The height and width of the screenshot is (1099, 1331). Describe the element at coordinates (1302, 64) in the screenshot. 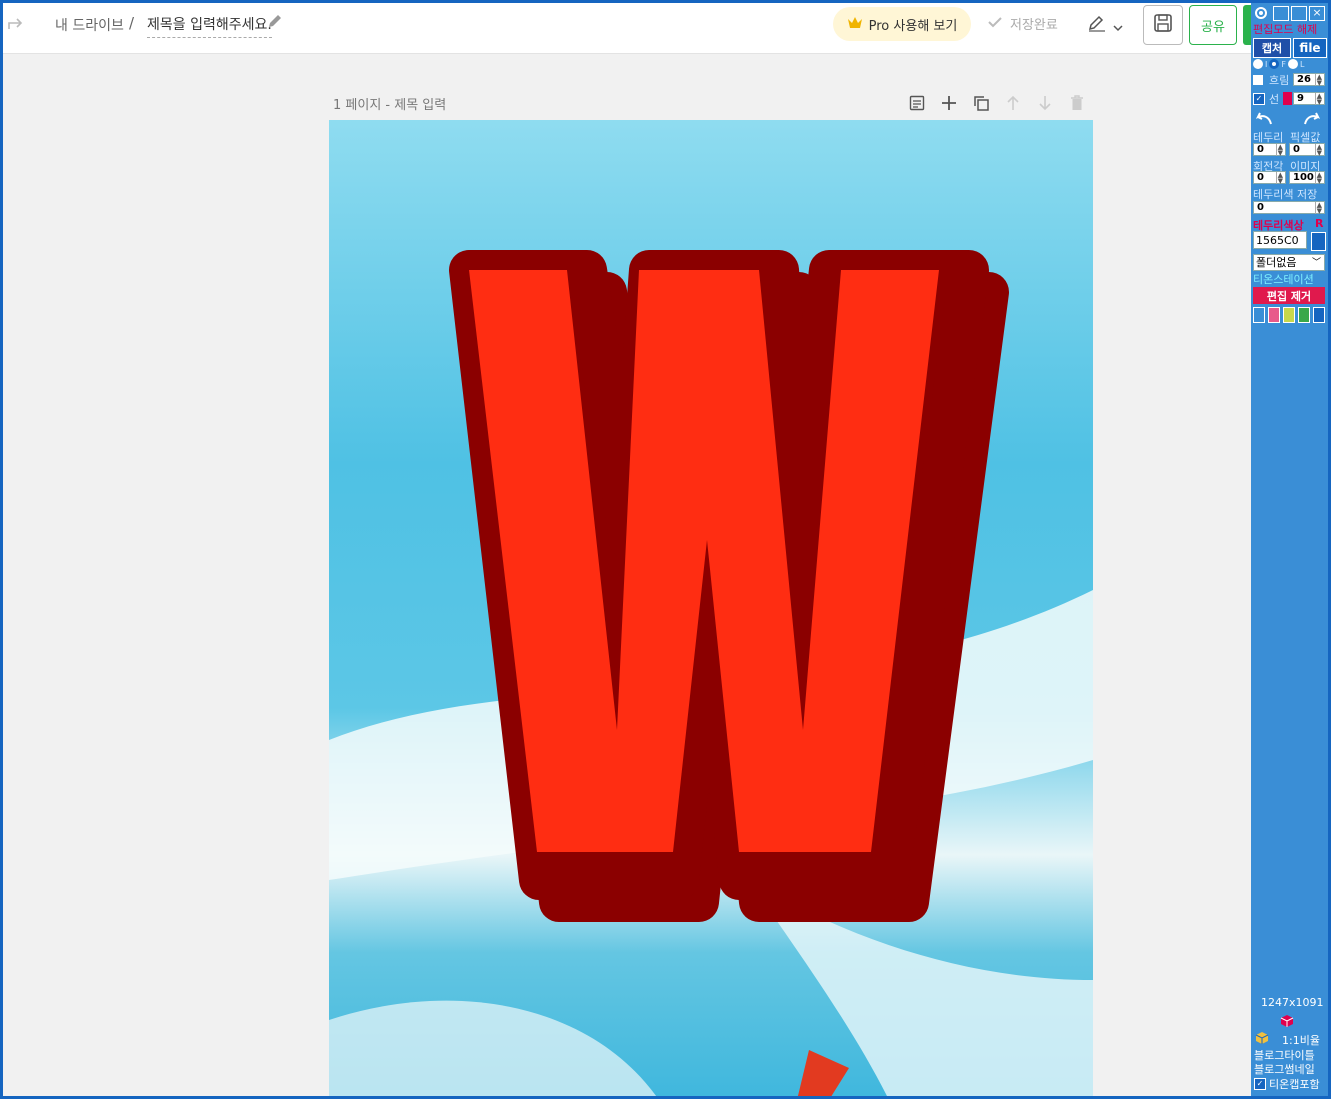

I see `radio-l-label: L` at that location.